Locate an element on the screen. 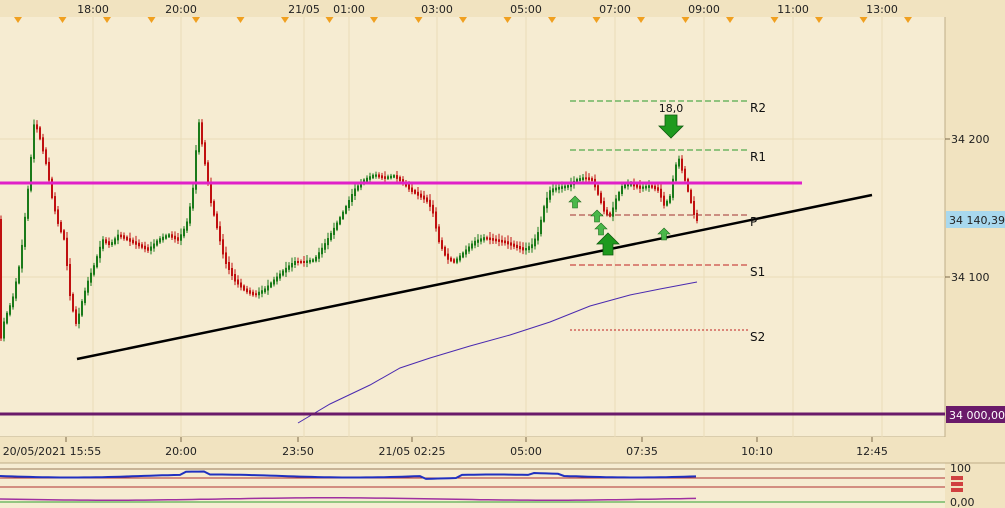  top-time-label: 13:00 is located at coordinates (882, 9).